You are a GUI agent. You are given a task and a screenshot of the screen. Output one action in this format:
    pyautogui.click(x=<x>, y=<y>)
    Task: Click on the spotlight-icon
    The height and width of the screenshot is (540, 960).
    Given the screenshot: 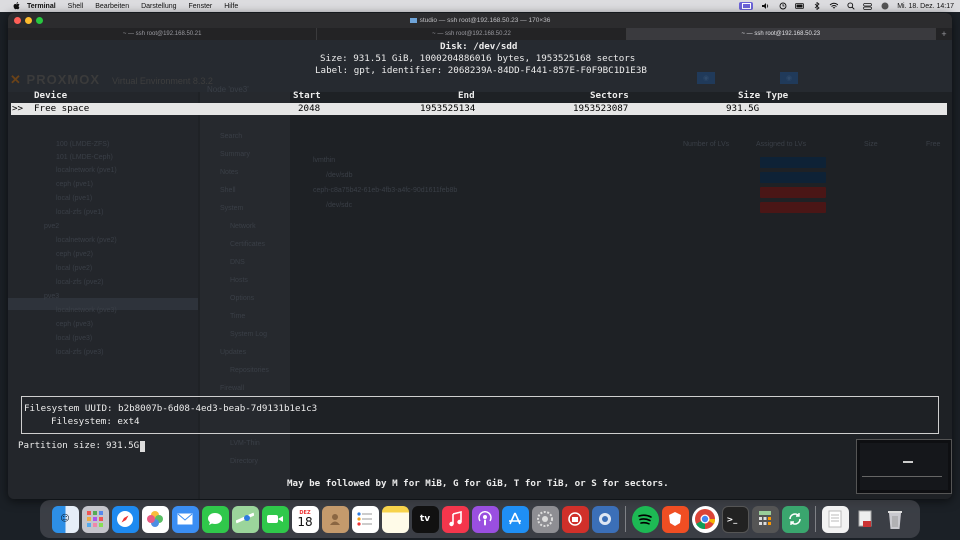 What is the action you would take?
    pyautogui.click(x=850, y=6)
    